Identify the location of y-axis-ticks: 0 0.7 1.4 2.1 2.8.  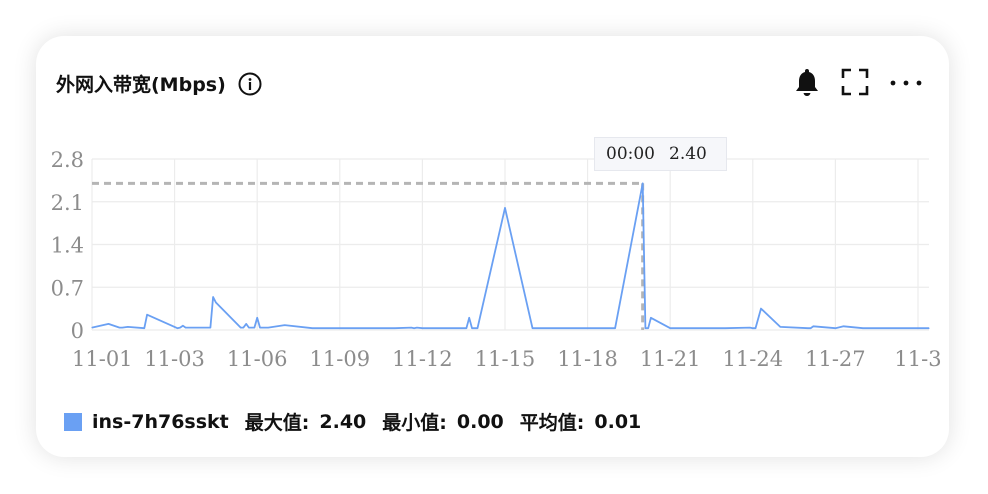
(67, 245).